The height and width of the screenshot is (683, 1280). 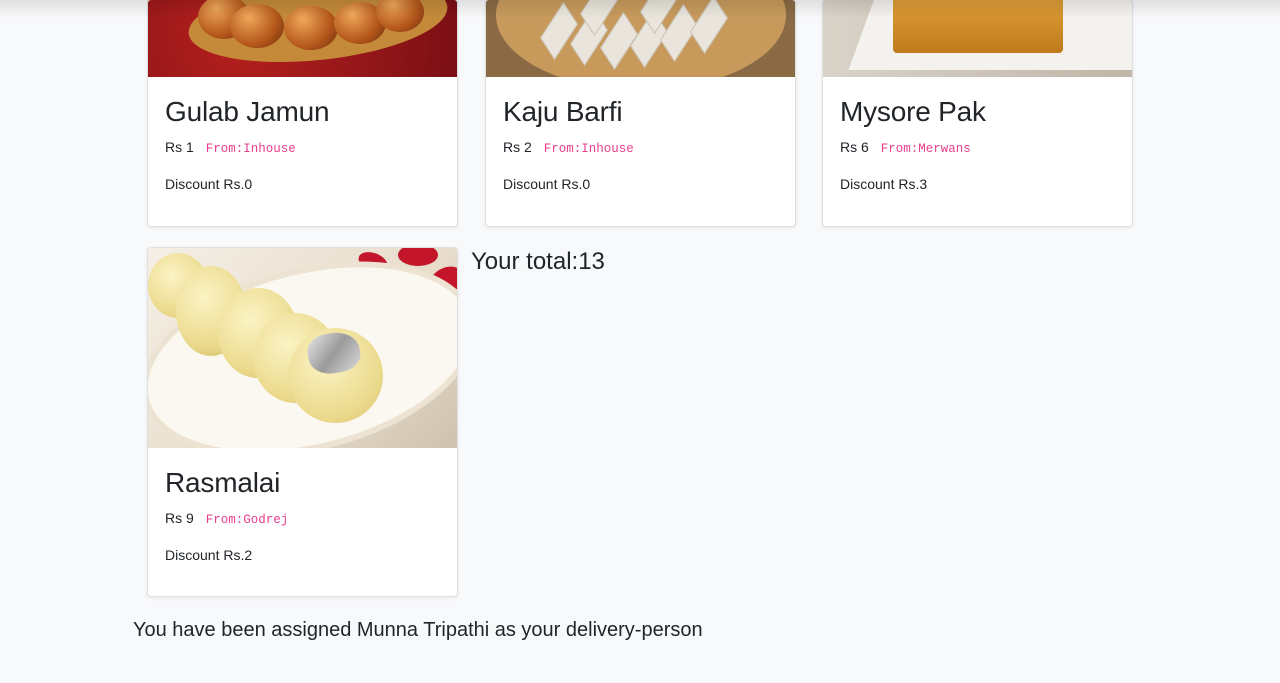 I want to click on price-line: Rs 6 From:Merwans, so click(x=977, y=148).